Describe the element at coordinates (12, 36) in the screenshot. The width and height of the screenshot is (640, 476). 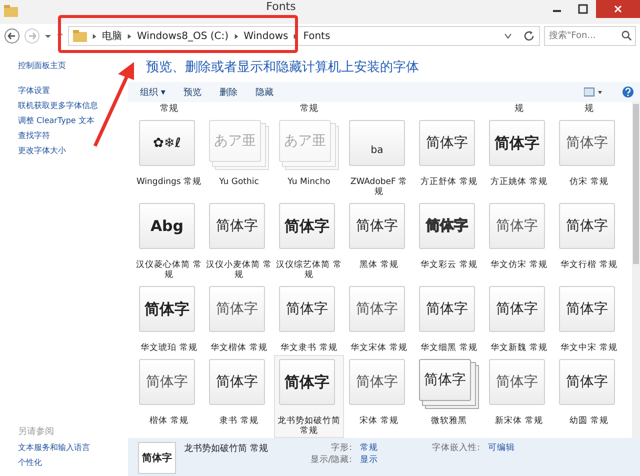
I see `back-icon` at that location.